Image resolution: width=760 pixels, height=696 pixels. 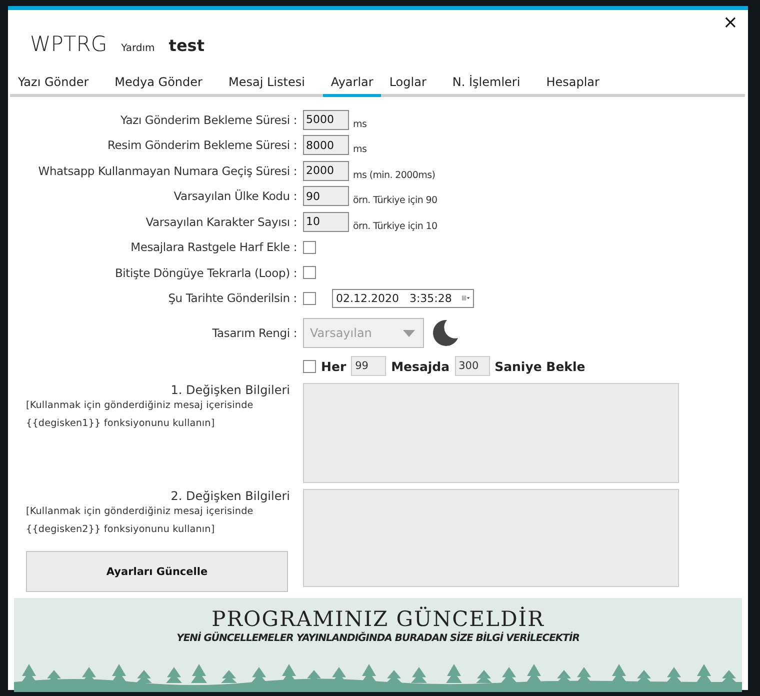 I want to click on update-settings-button: Ayarları Güncelle, so click(x=157, y=571).